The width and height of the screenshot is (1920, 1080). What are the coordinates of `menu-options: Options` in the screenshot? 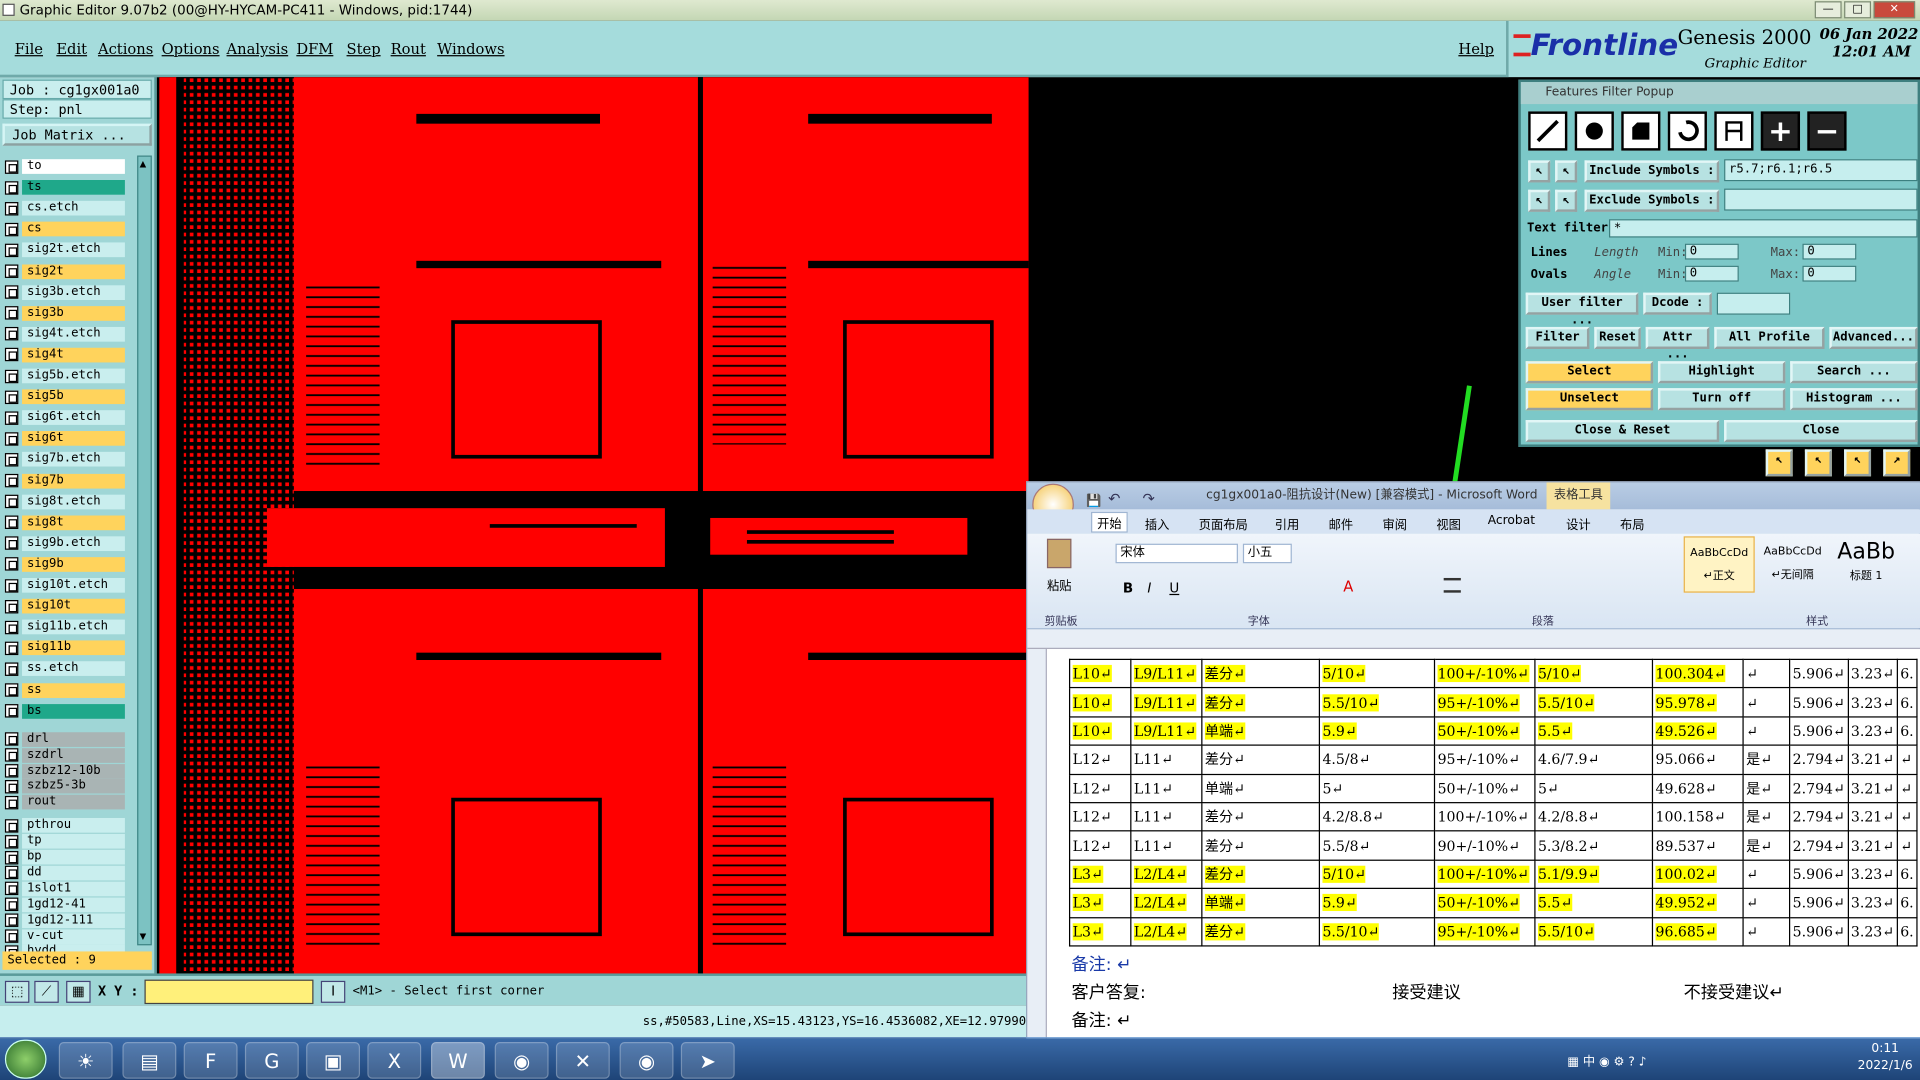 It's located at (191, 48).